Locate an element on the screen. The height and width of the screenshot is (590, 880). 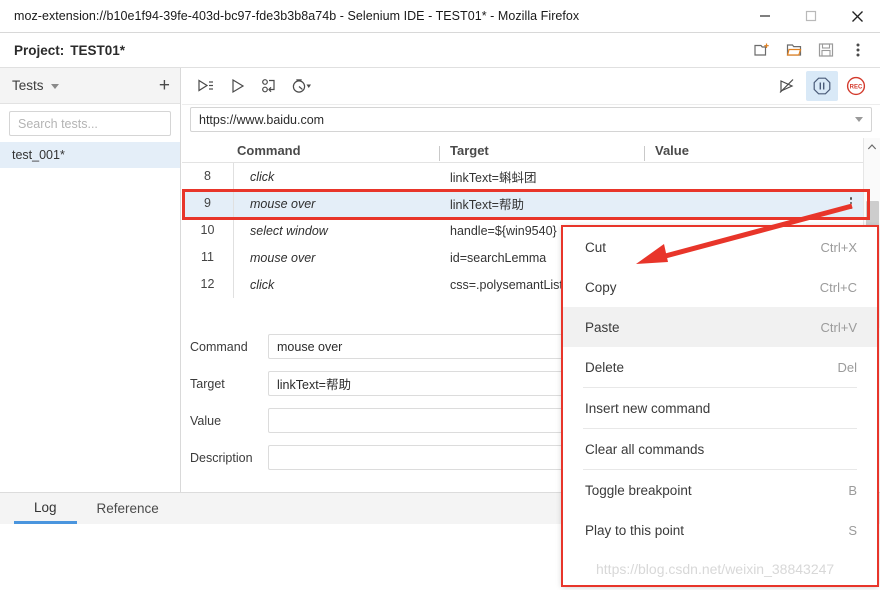
header-target-label: Target is located at coordinates (469, 150).